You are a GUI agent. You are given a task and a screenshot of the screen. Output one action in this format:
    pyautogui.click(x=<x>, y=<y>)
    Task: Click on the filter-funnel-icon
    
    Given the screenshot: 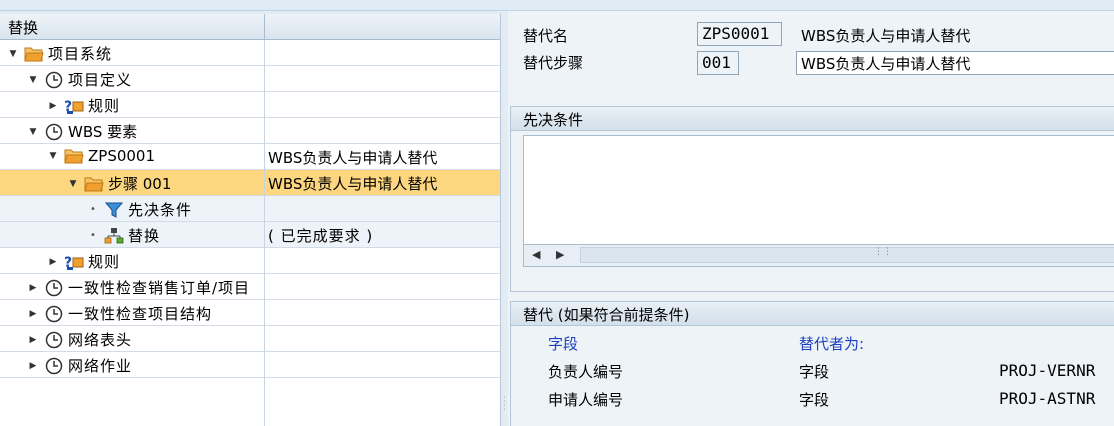 What is the action you would take?
    pyautogui.click(x=114, y=210)
    